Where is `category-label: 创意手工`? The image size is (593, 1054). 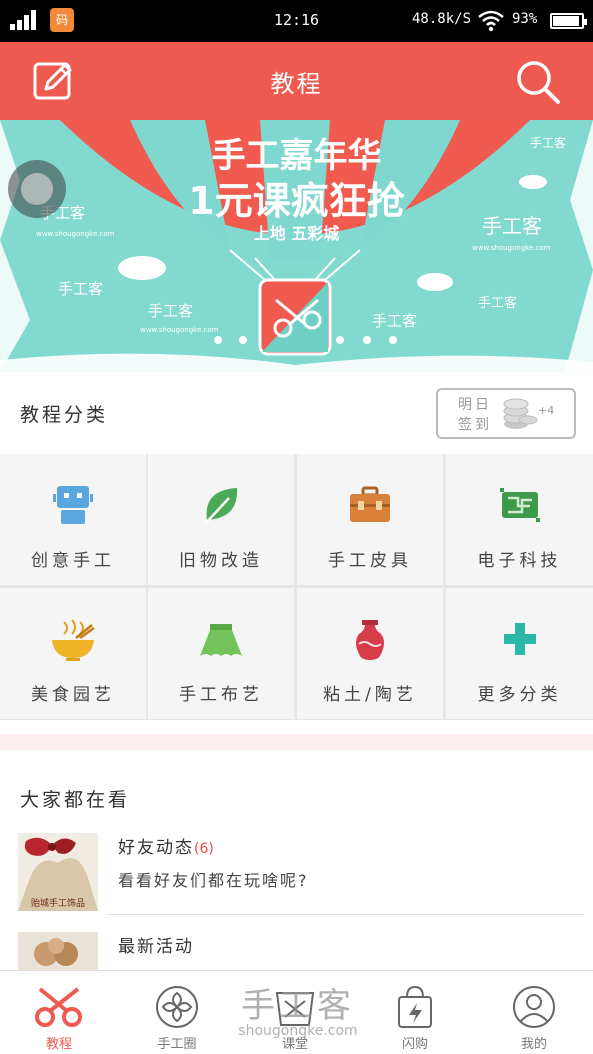 category-label: 创意手工 is located at coordinates (73, 561).